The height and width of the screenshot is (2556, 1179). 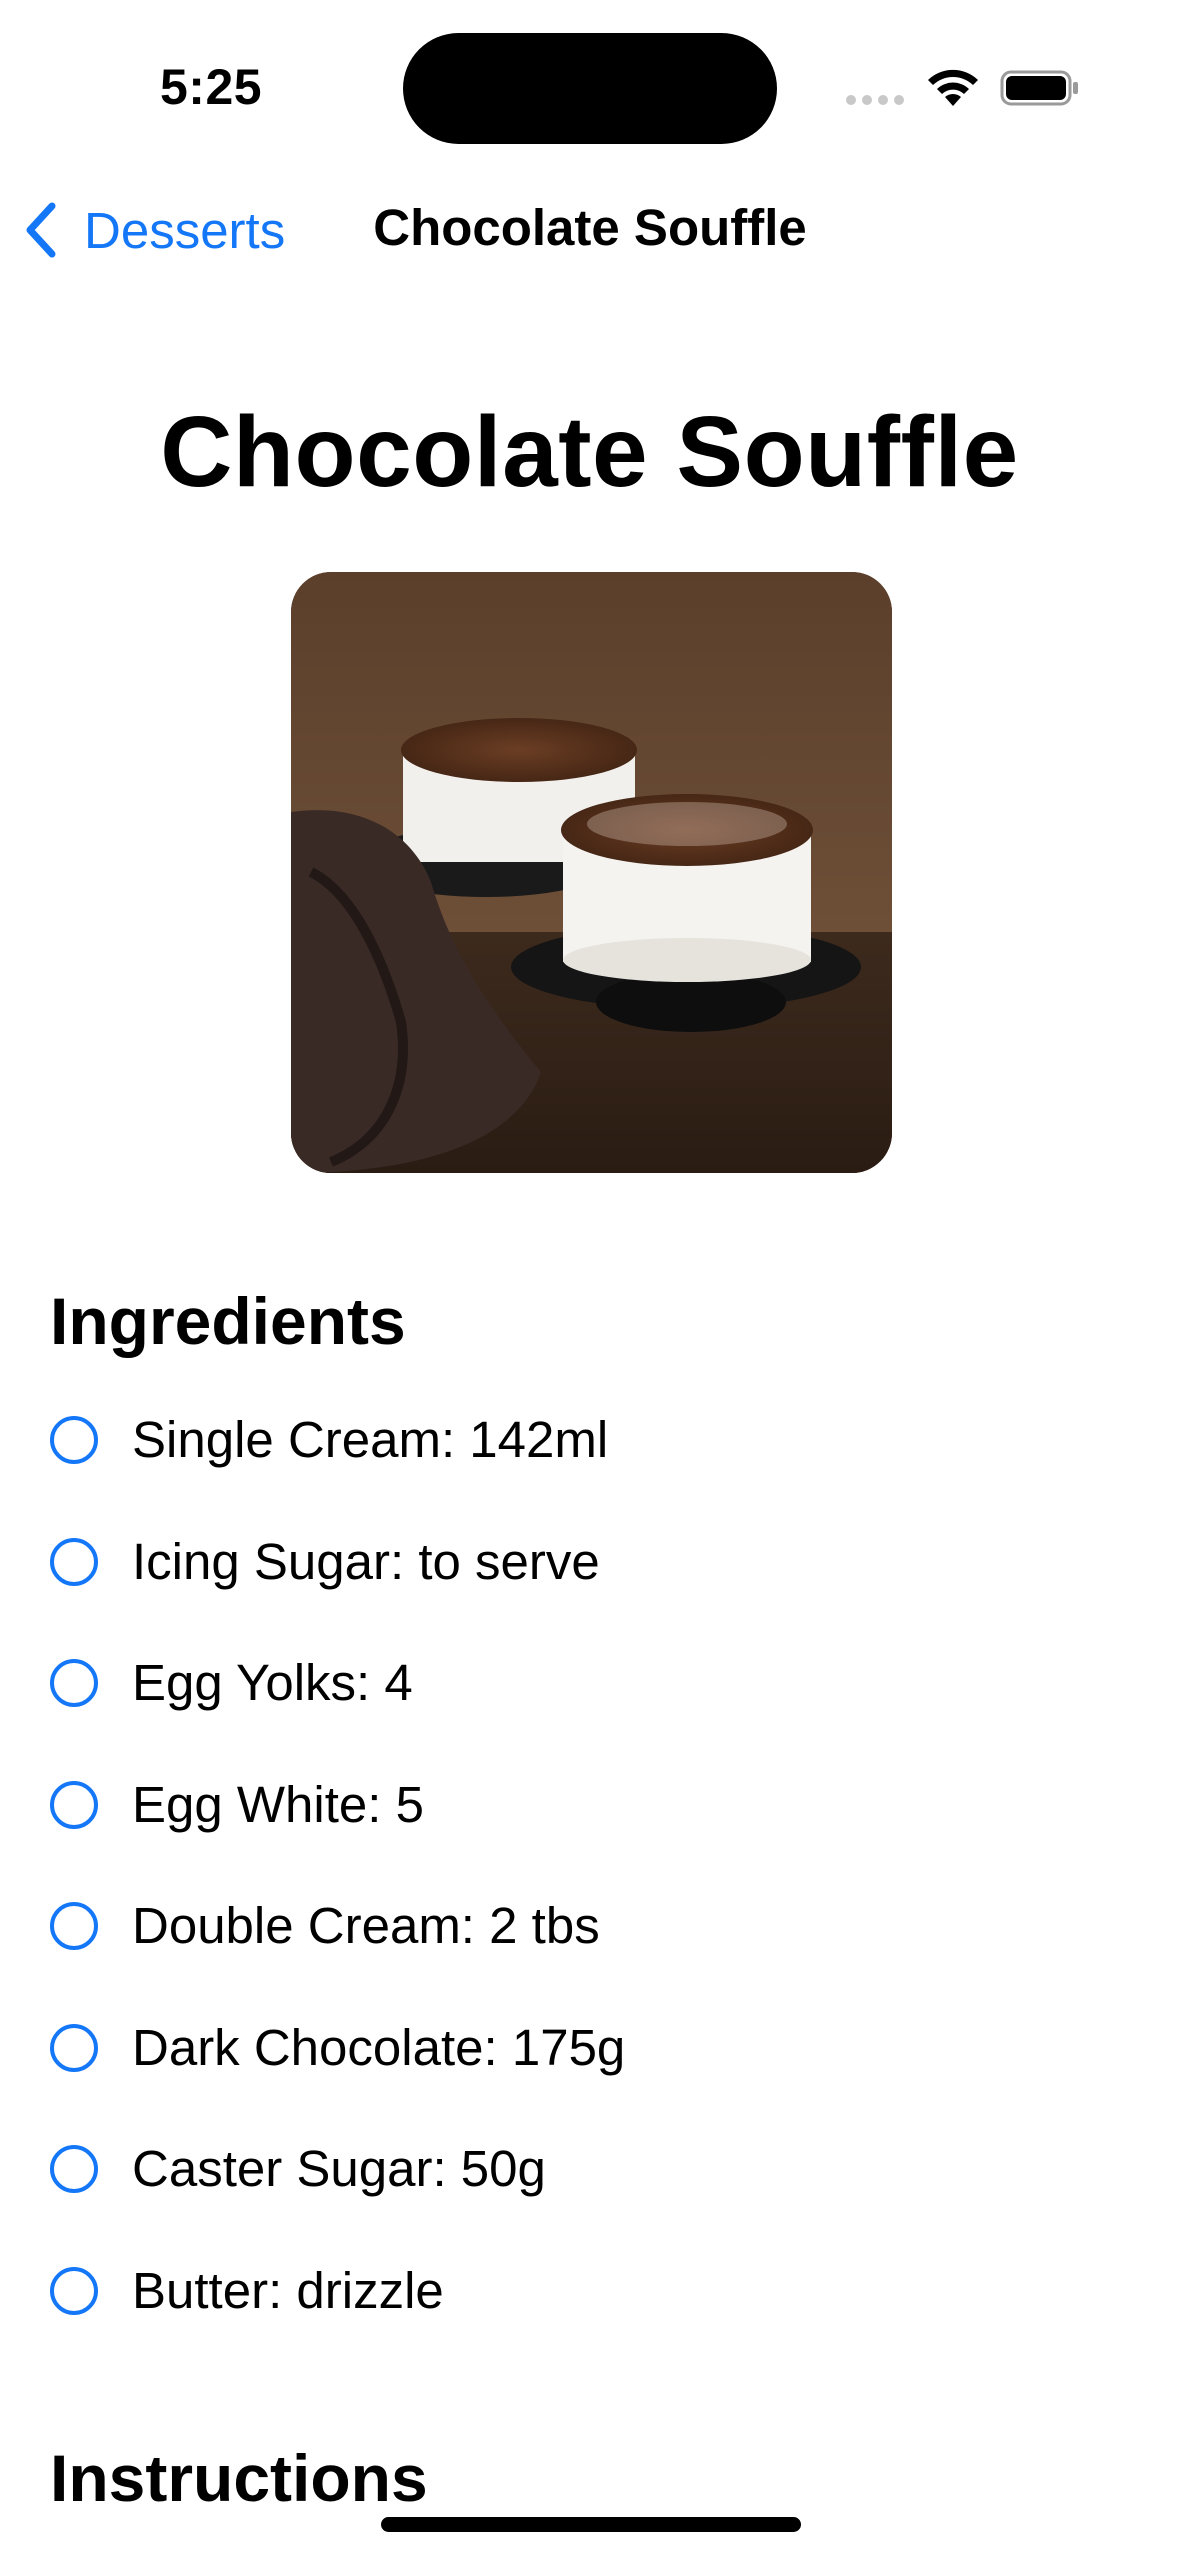 What do you see at coordinates (590, 1473) in the screenshot?
I see `ingredient-item: Single Cream: 142ml` at bounding box center [590, 1473].